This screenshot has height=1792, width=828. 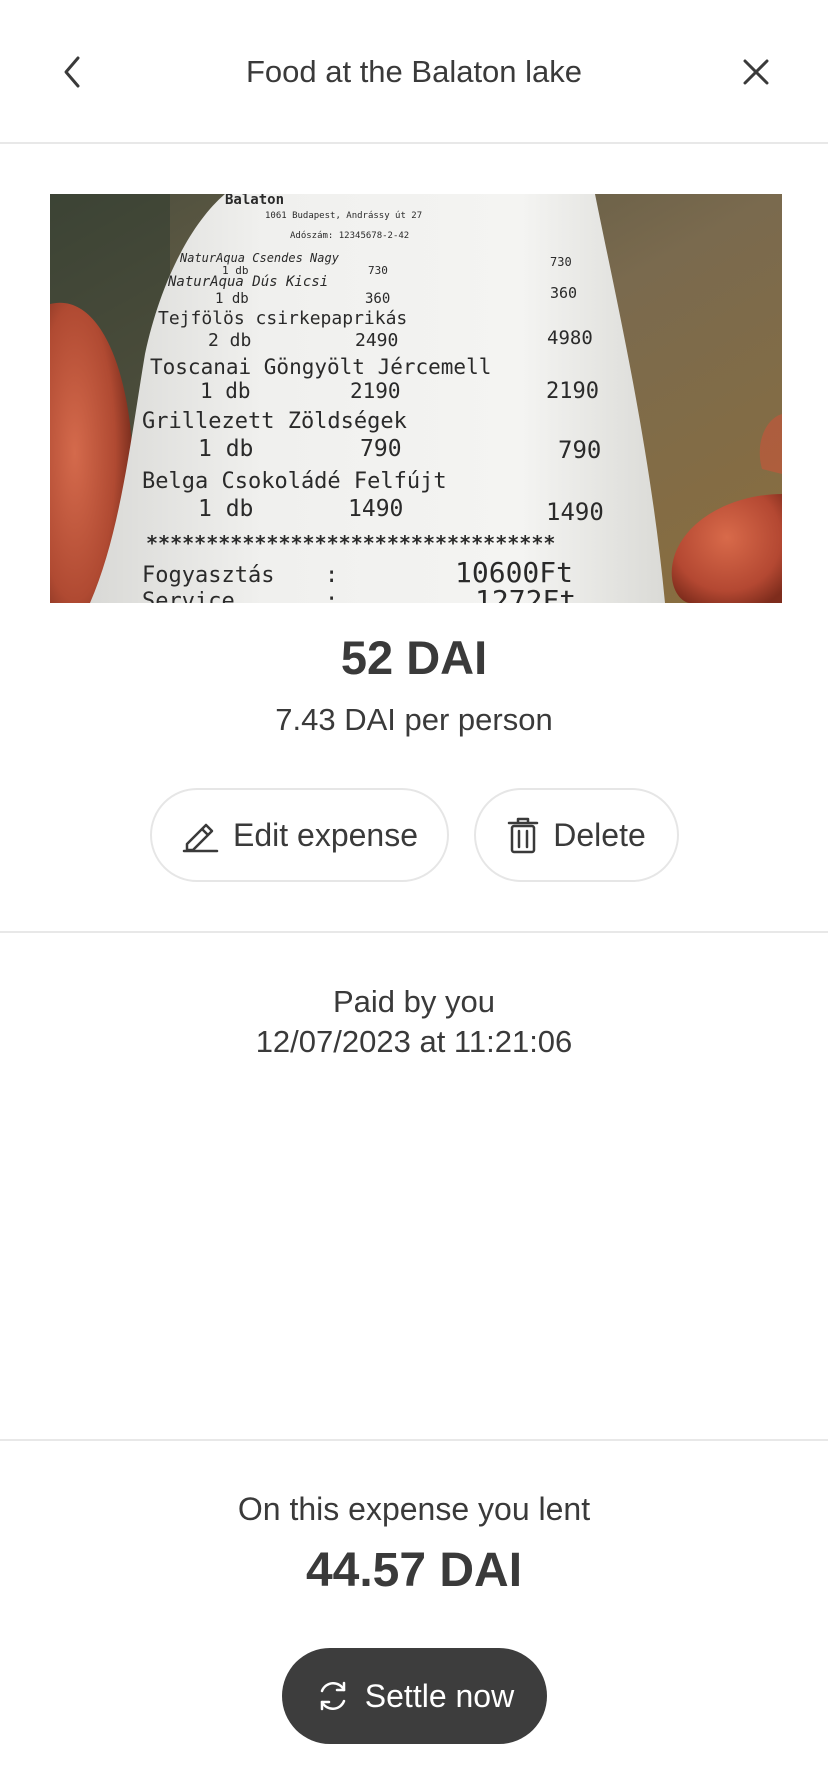 I want to click on refresh-icon, so click(x=333, y=1696).